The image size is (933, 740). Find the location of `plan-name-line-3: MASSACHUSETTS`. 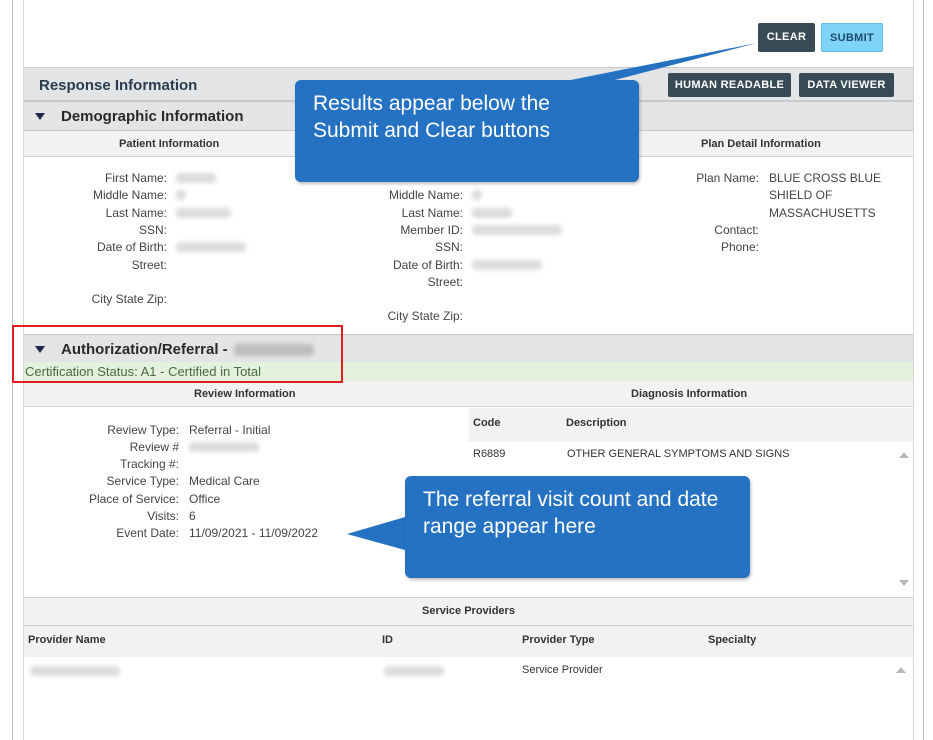

plan-name-line-3: MASSACHUSETTS is located at coordinates (822, 213).